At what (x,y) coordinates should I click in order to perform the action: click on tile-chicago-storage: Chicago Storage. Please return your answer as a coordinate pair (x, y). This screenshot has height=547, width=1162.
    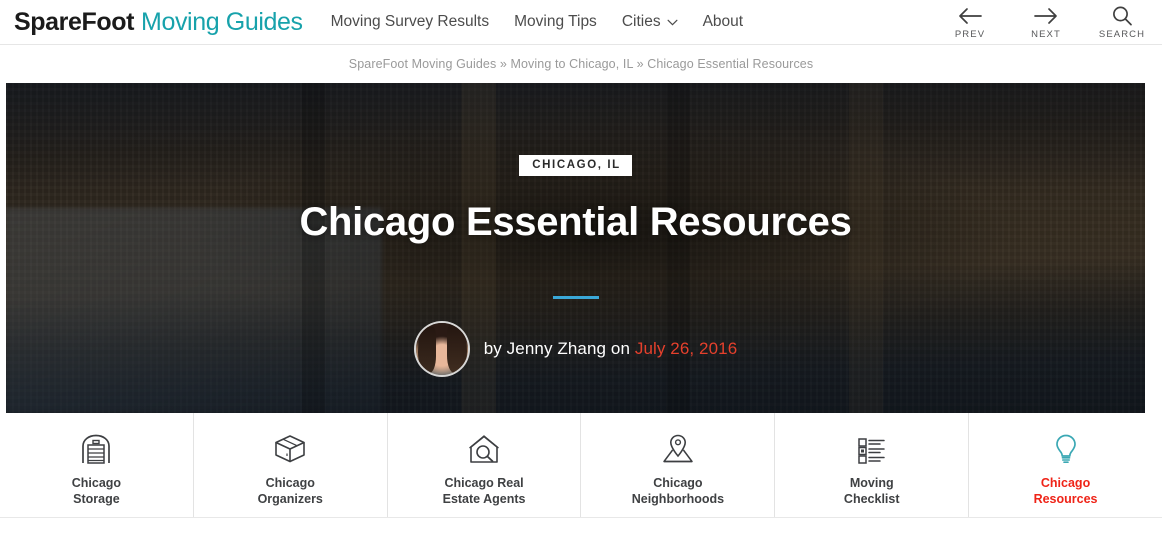
    Looking at the image, I should click on (97, 465).